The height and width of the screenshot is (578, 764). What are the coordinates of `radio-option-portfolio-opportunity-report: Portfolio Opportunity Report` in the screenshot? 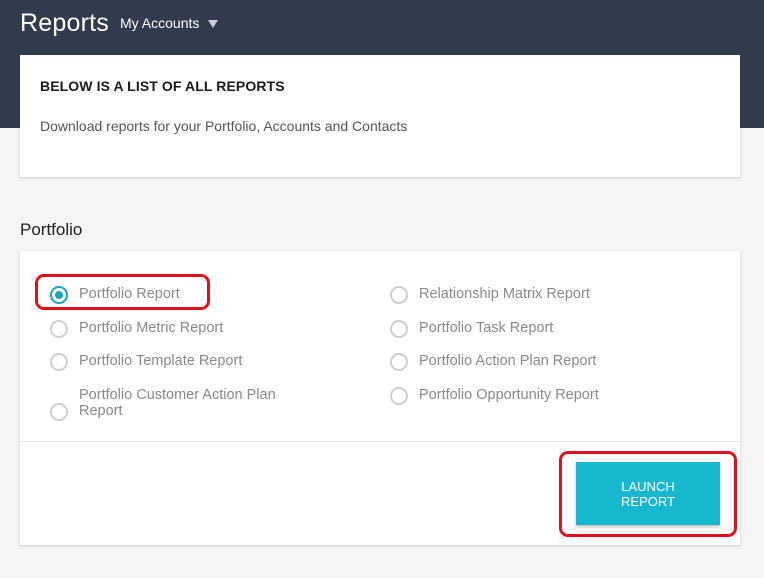 It's located at (529, 396).